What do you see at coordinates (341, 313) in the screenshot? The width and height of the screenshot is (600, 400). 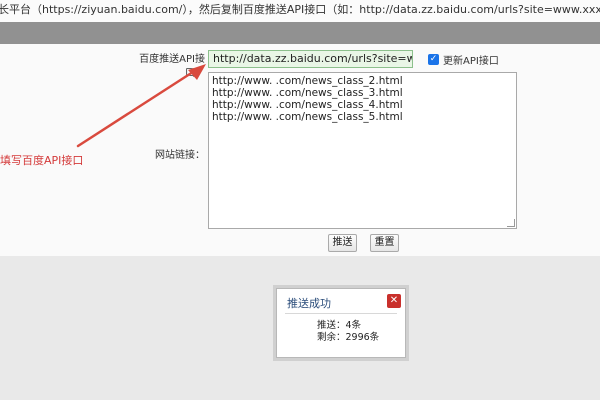 I see `dialog-divider` at bounding box center [341, 313].